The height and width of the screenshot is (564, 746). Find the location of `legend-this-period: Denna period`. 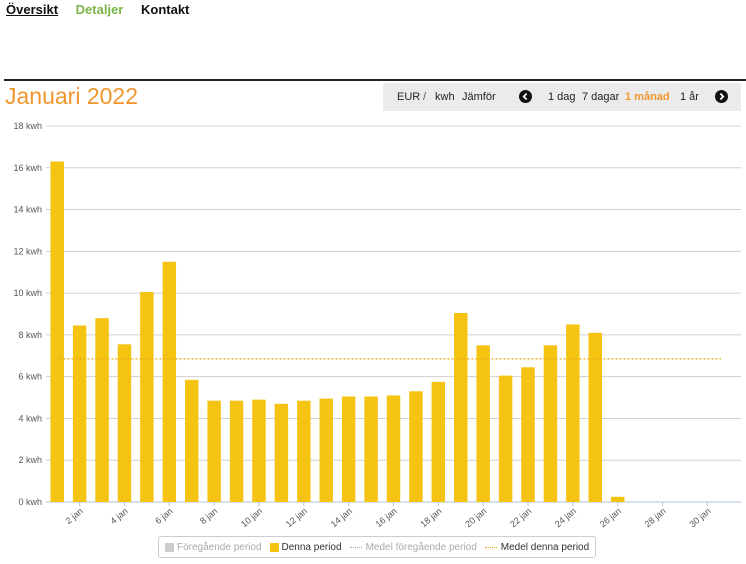

legend-this-period: Denna period is located at coordinates (305, 547).